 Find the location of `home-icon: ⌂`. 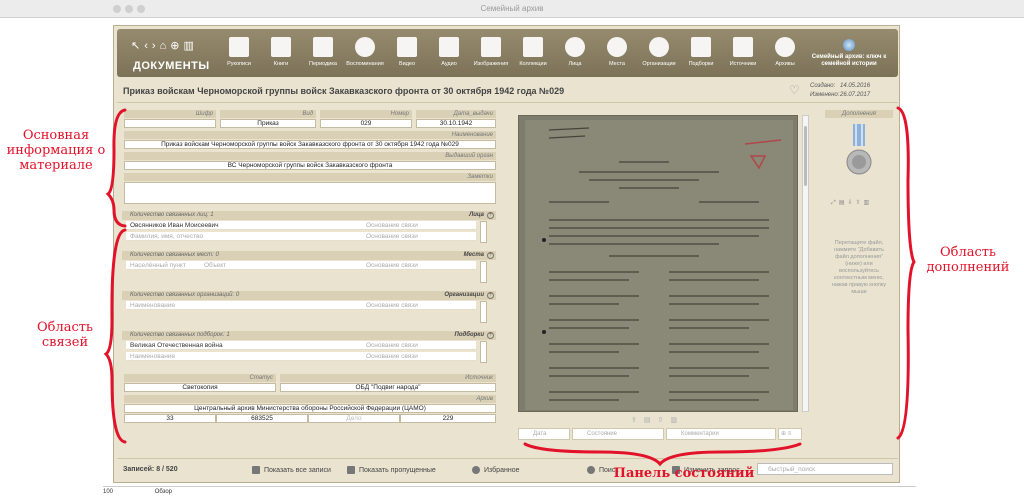

home-icon: ⌂ is located at coordinates (165, 46).